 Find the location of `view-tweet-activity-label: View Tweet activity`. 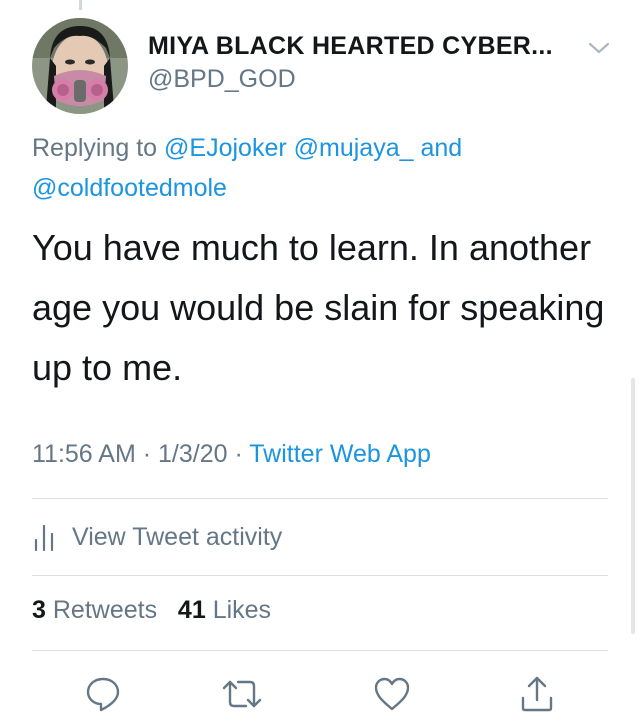

view-tweet-activity-label: View Tweet activity is located at coordinates (177, 536).